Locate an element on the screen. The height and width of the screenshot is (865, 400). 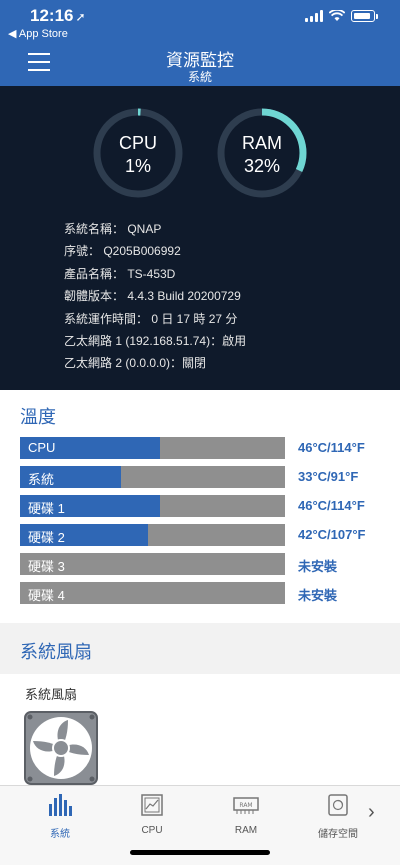
tab-system: 系統 is located at coordinates (60, 817).